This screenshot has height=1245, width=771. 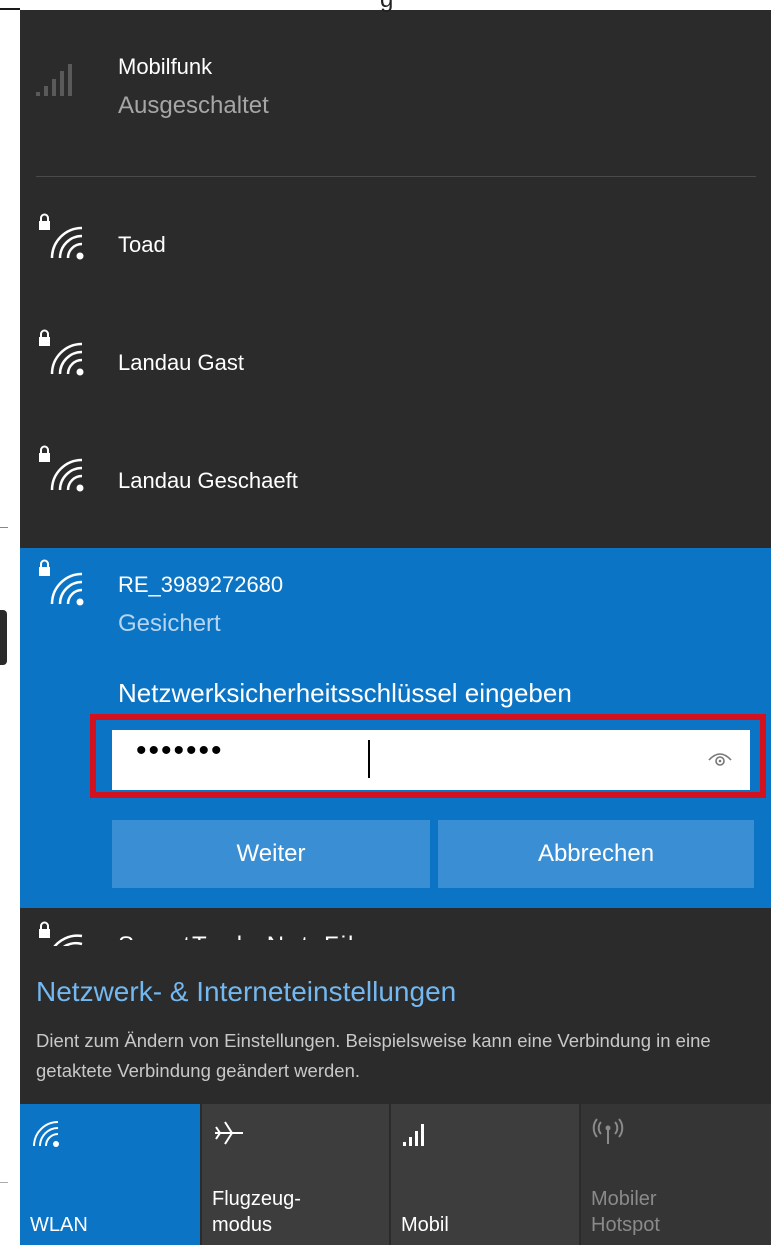 I want to click on wifi-icon, so click(x=46, y=1134).